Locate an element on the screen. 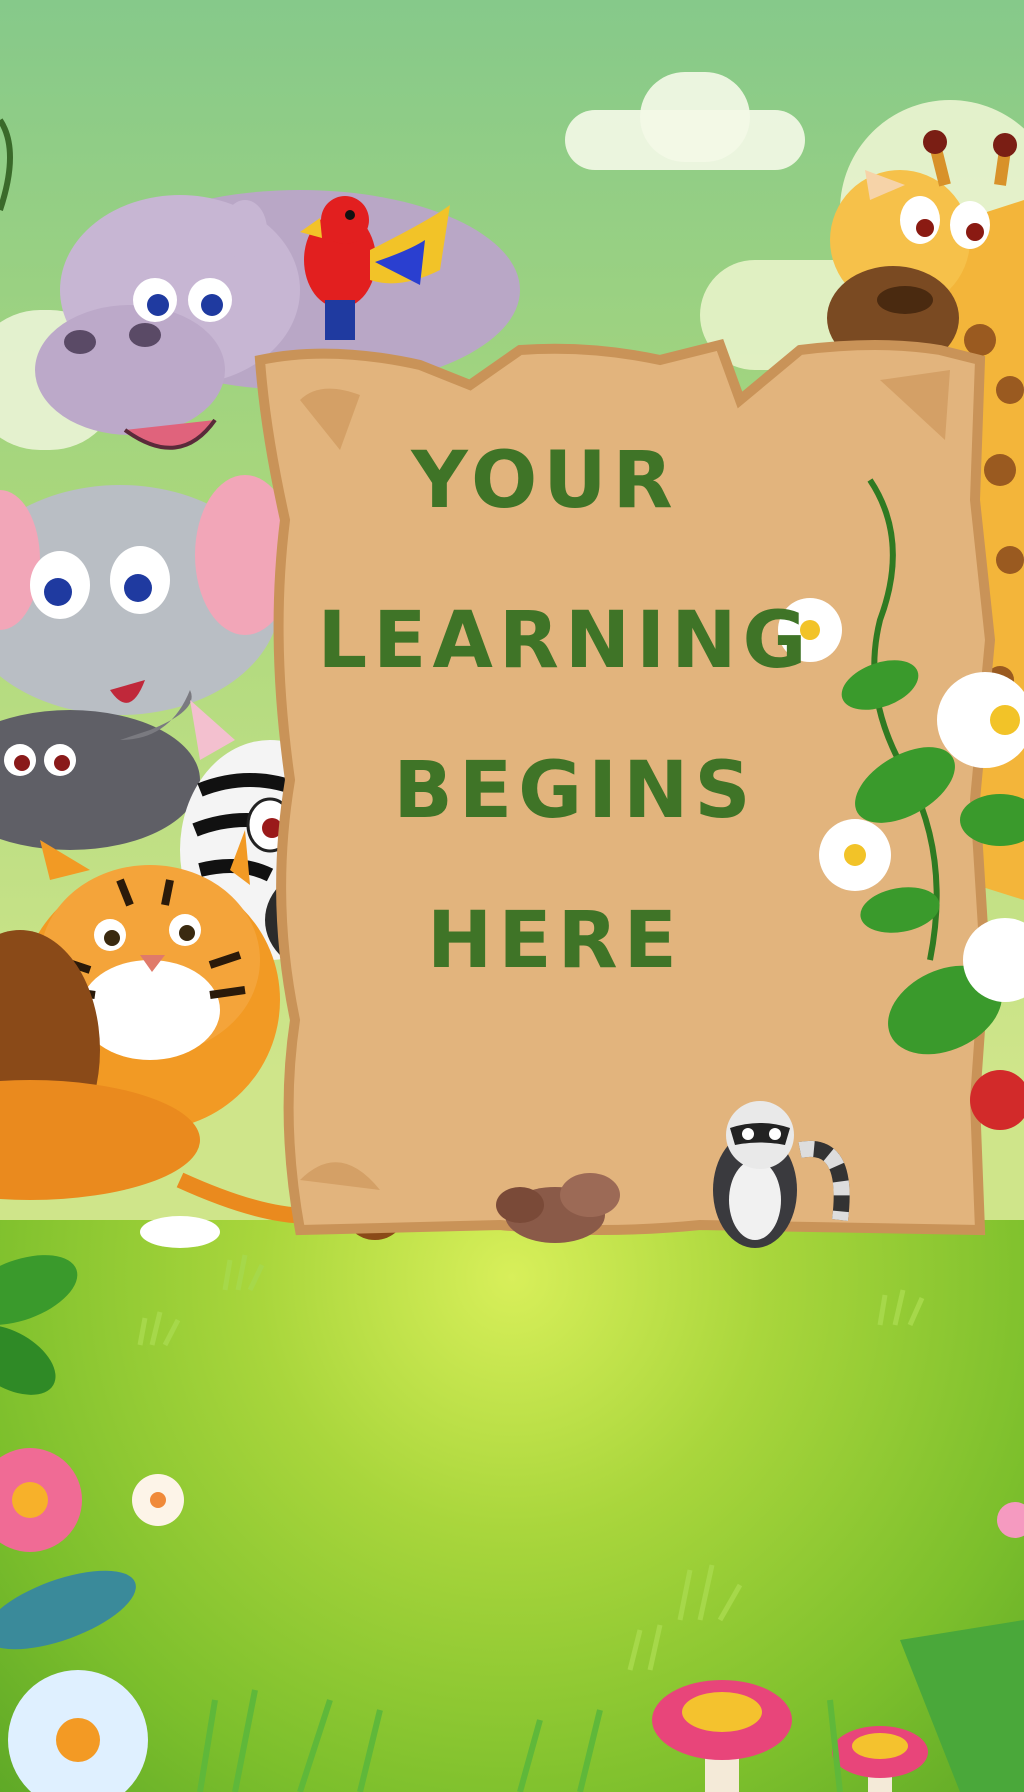 Image resolution: width=1024 pixels, height=1792 pixels. blue-flower is located at coordinates (78, 1731).